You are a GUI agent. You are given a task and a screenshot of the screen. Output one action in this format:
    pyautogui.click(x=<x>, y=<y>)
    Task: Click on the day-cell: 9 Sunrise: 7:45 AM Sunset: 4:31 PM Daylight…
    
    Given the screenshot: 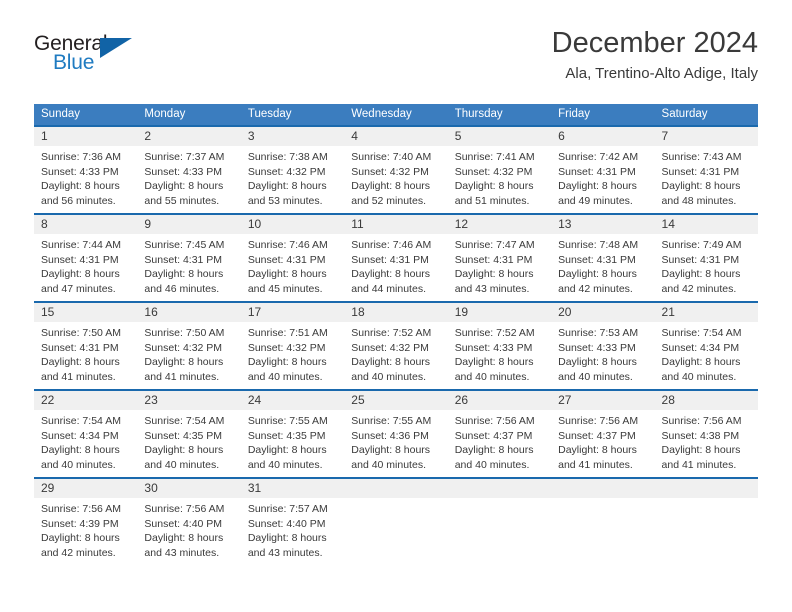 What is the action you would take?
    pyautogui.click(x=189, y=258)
    